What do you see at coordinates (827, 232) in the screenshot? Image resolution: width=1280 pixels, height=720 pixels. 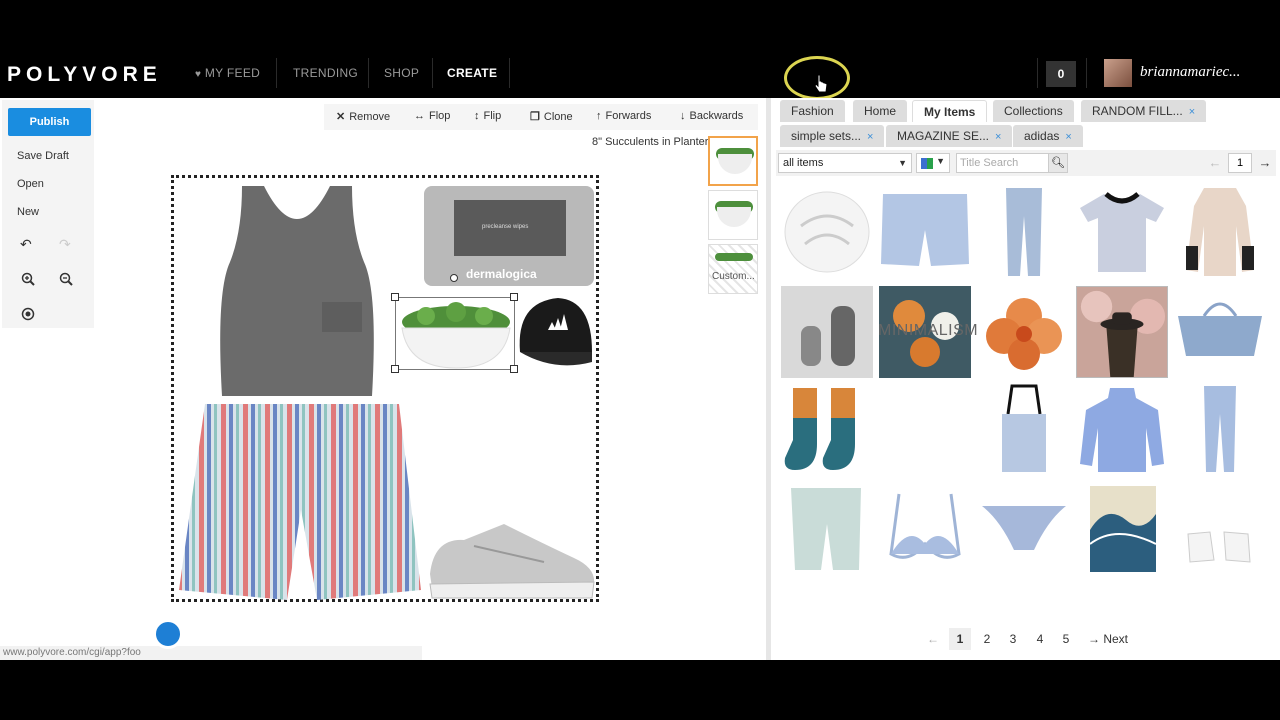 I see `grid-item-blanket` at bounding box center [827, 232].